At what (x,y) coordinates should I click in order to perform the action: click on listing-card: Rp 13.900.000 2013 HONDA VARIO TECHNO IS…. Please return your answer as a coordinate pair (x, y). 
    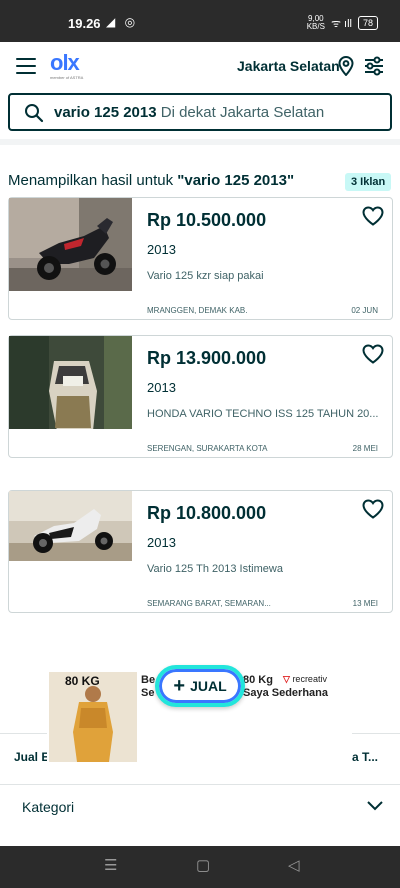
    Looking at the image, I should click on (200, 396).